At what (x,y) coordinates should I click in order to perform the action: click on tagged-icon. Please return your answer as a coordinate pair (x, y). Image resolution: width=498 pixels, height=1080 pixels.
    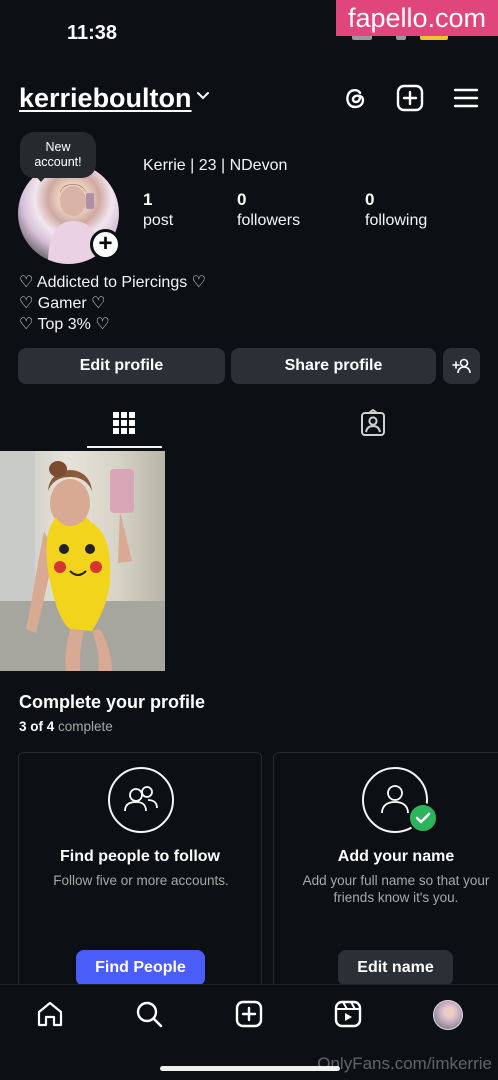
    Looking at the image, I should click on (373, 423).